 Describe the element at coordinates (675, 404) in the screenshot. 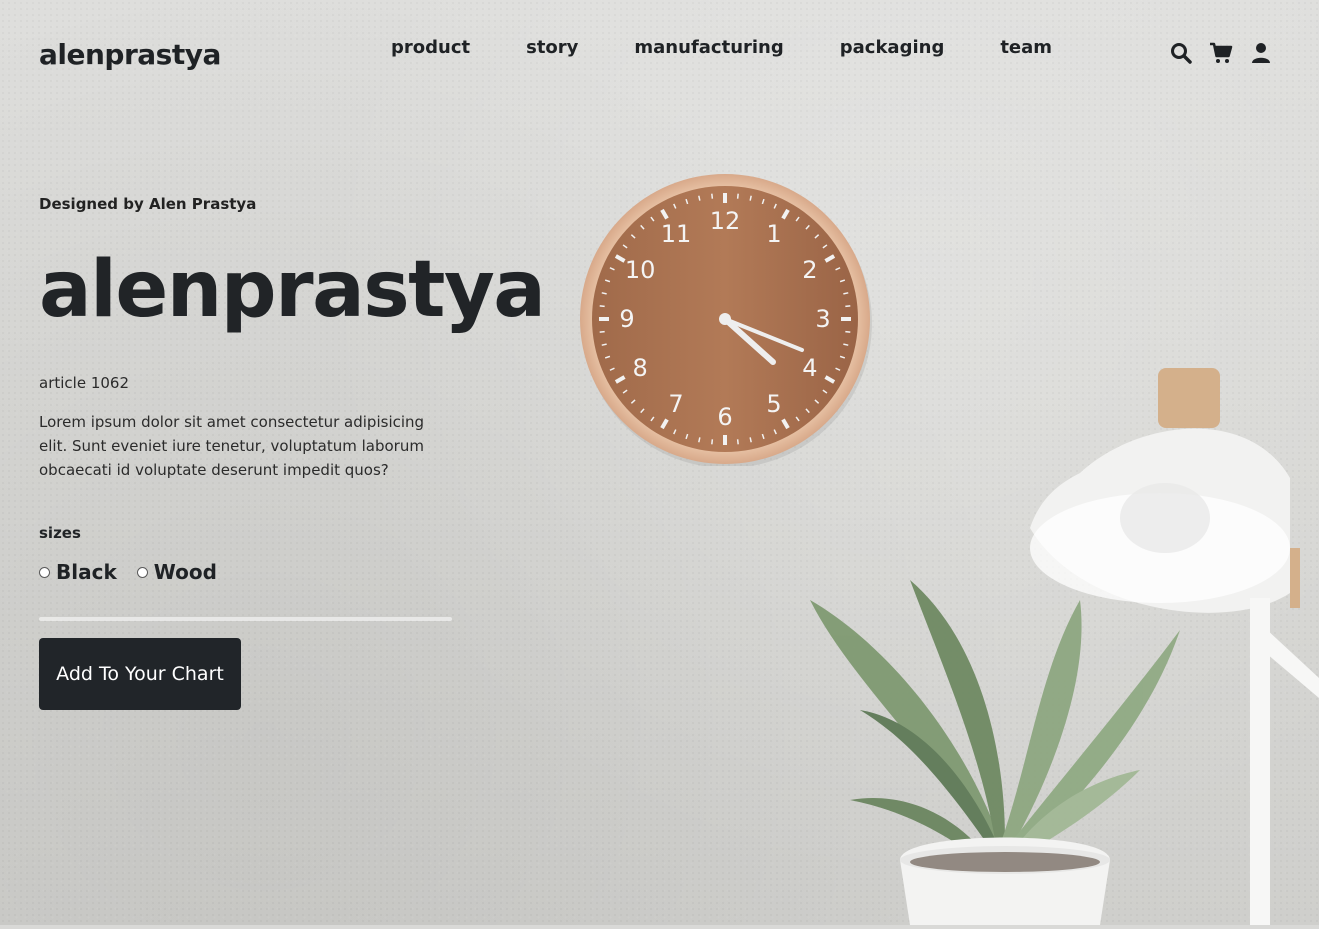

I see `clock-number-7: 7` at that location.